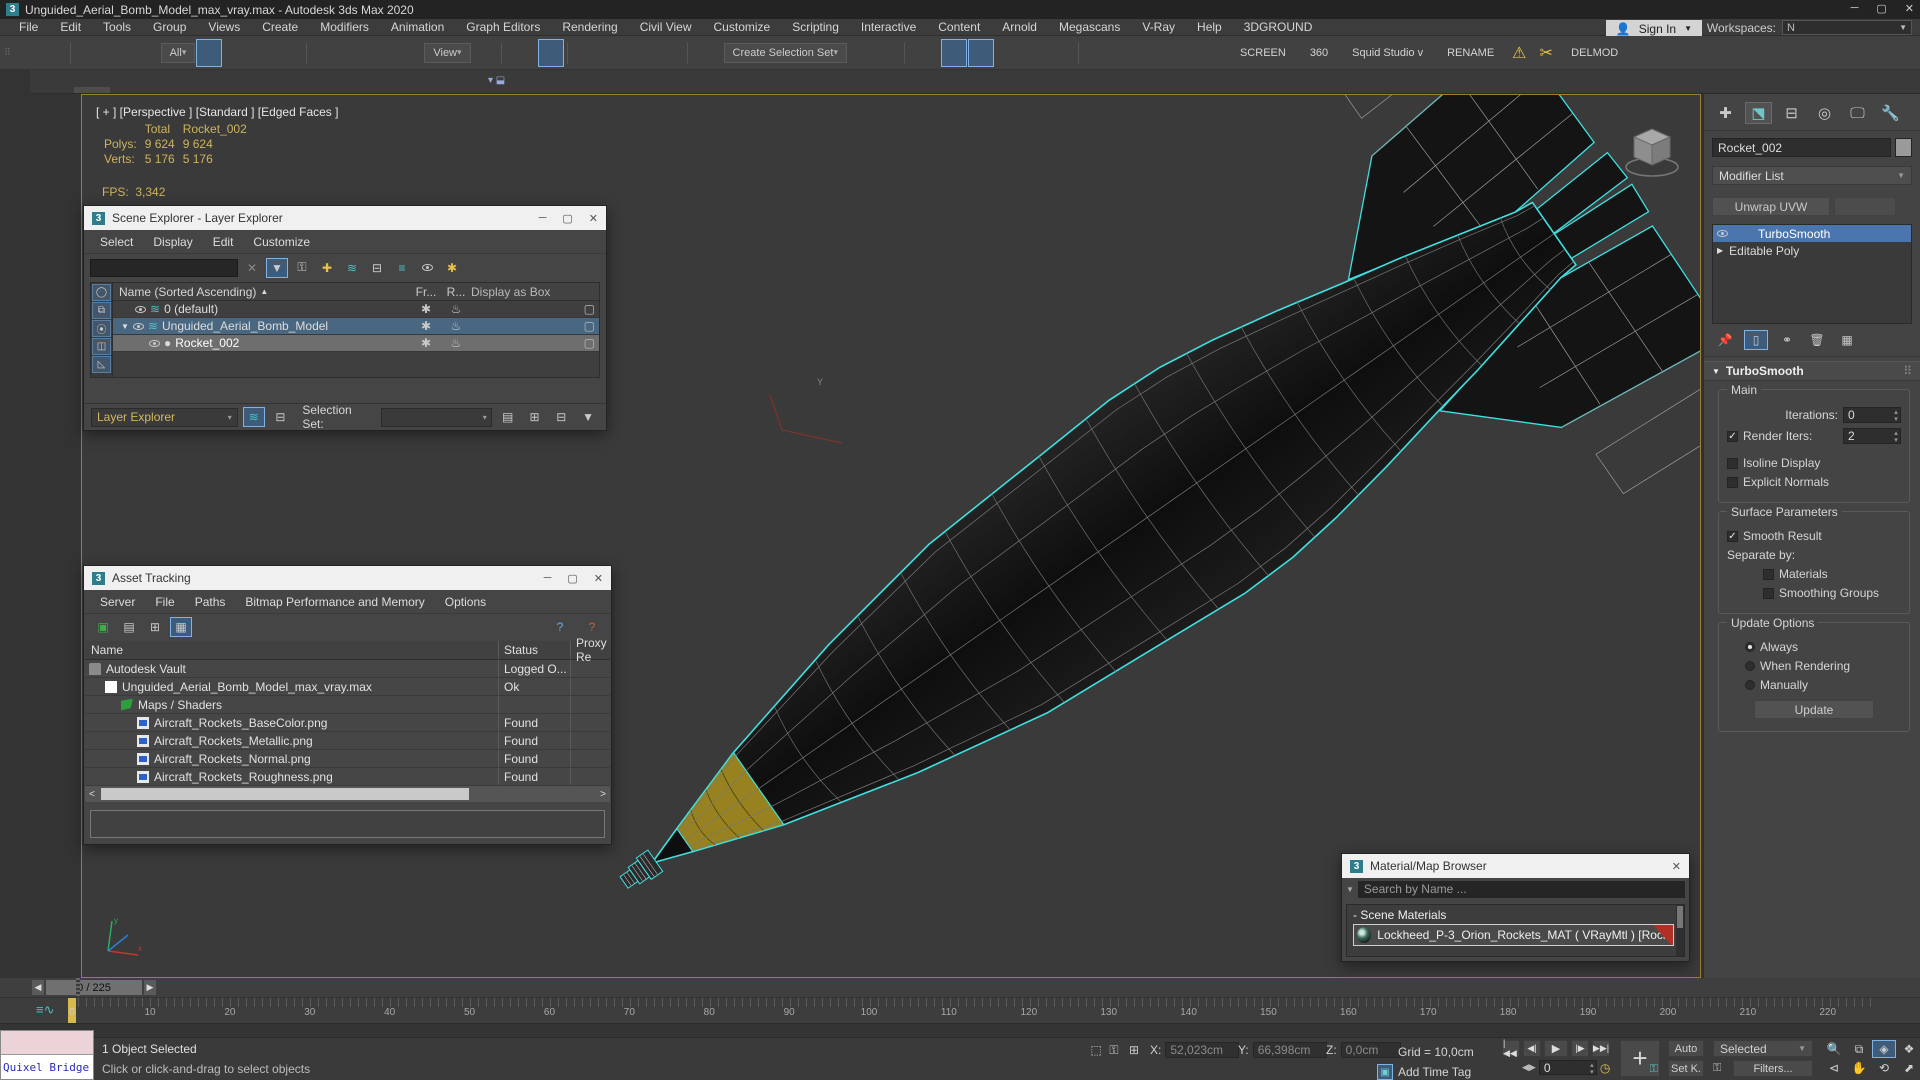 The width and height of the screenshot is (1920, 1080). Describe the element at coordinates (1763, 1048) in the screenshot. I see `key-filters-dropdown: Selected ▼` at that location.